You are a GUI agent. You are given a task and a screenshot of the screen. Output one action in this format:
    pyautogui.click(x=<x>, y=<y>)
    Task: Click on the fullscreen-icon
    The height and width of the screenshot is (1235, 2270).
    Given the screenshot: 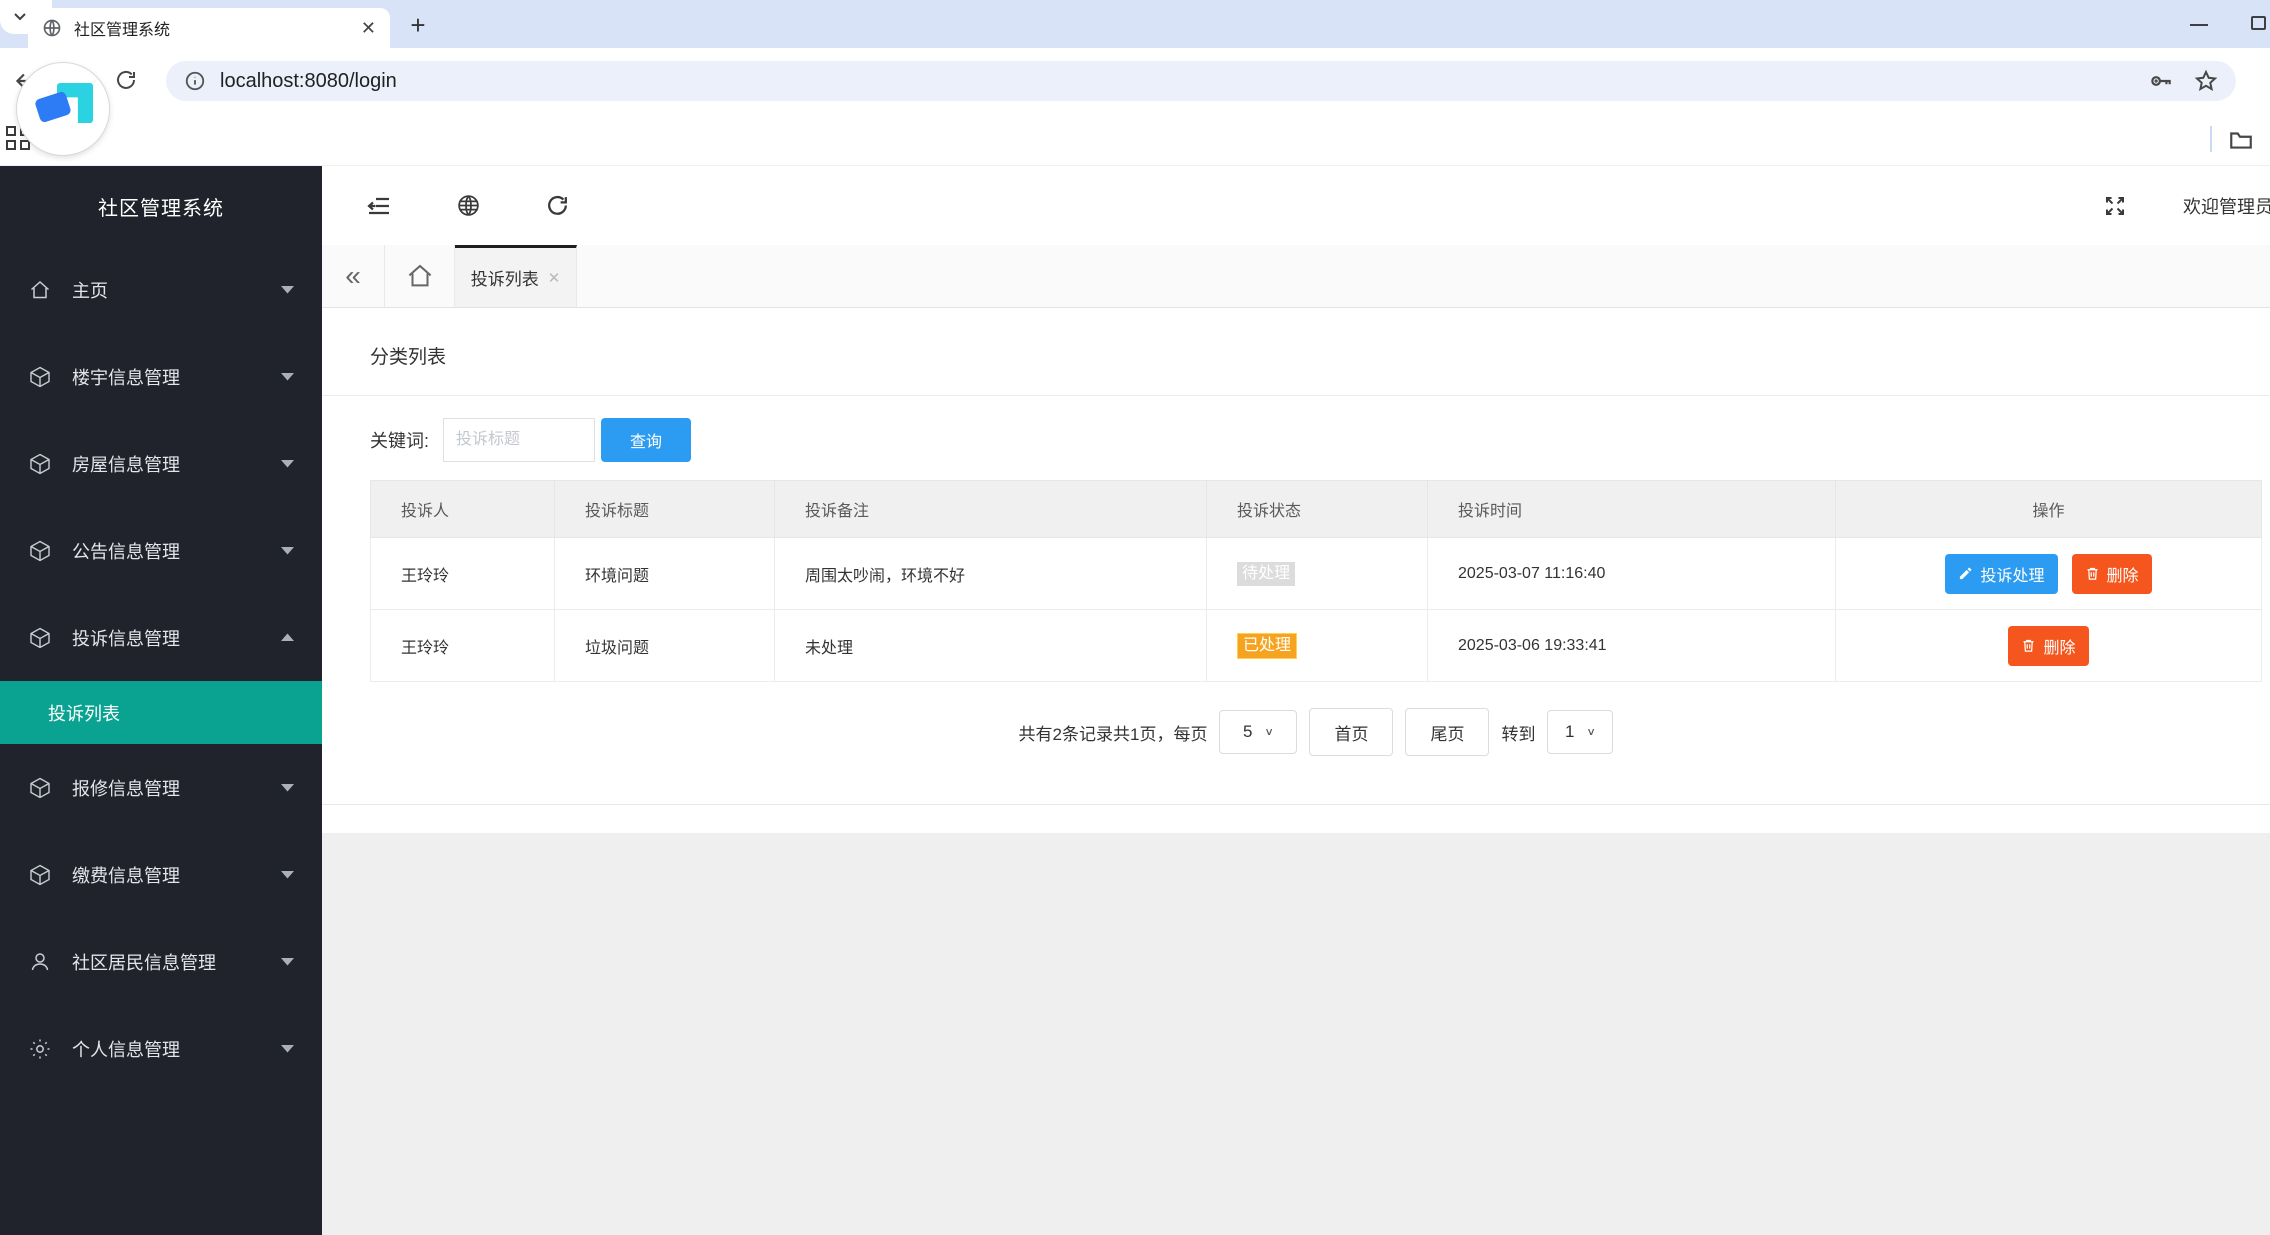 What is the action you would take?
    pyautogui.click(x=2115, y=206)
    